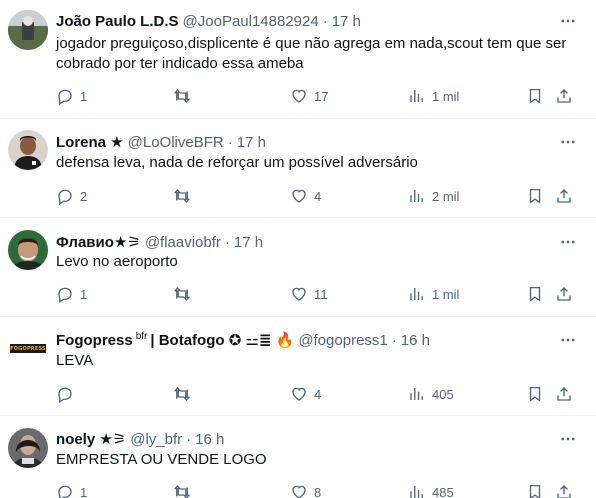 Image resolution: width=596 pixels, height=498 pixels. Describe the element at coordinates (98, 242) in the screenshot. I see `author-name: Флавио★⚞` at that location.